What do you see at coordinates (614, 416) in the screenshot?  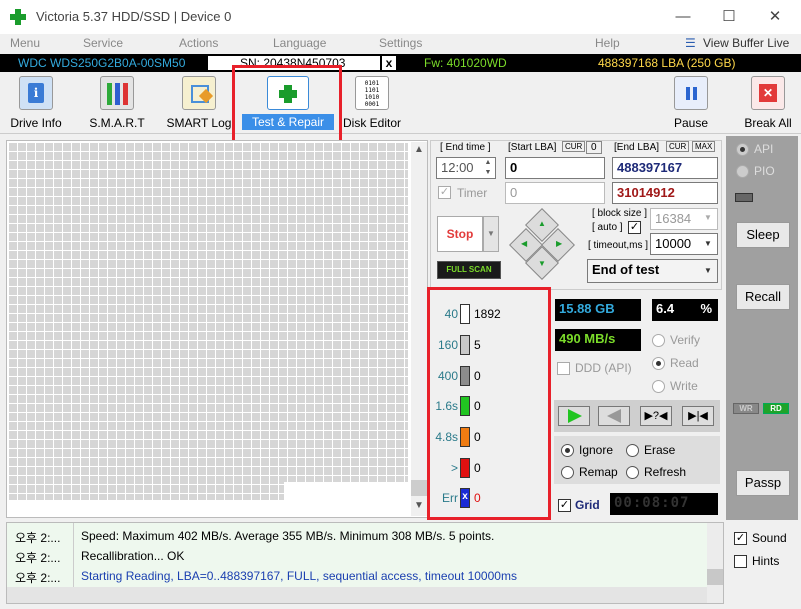 I see `rewind-icon` at bounding box center [614, 416].